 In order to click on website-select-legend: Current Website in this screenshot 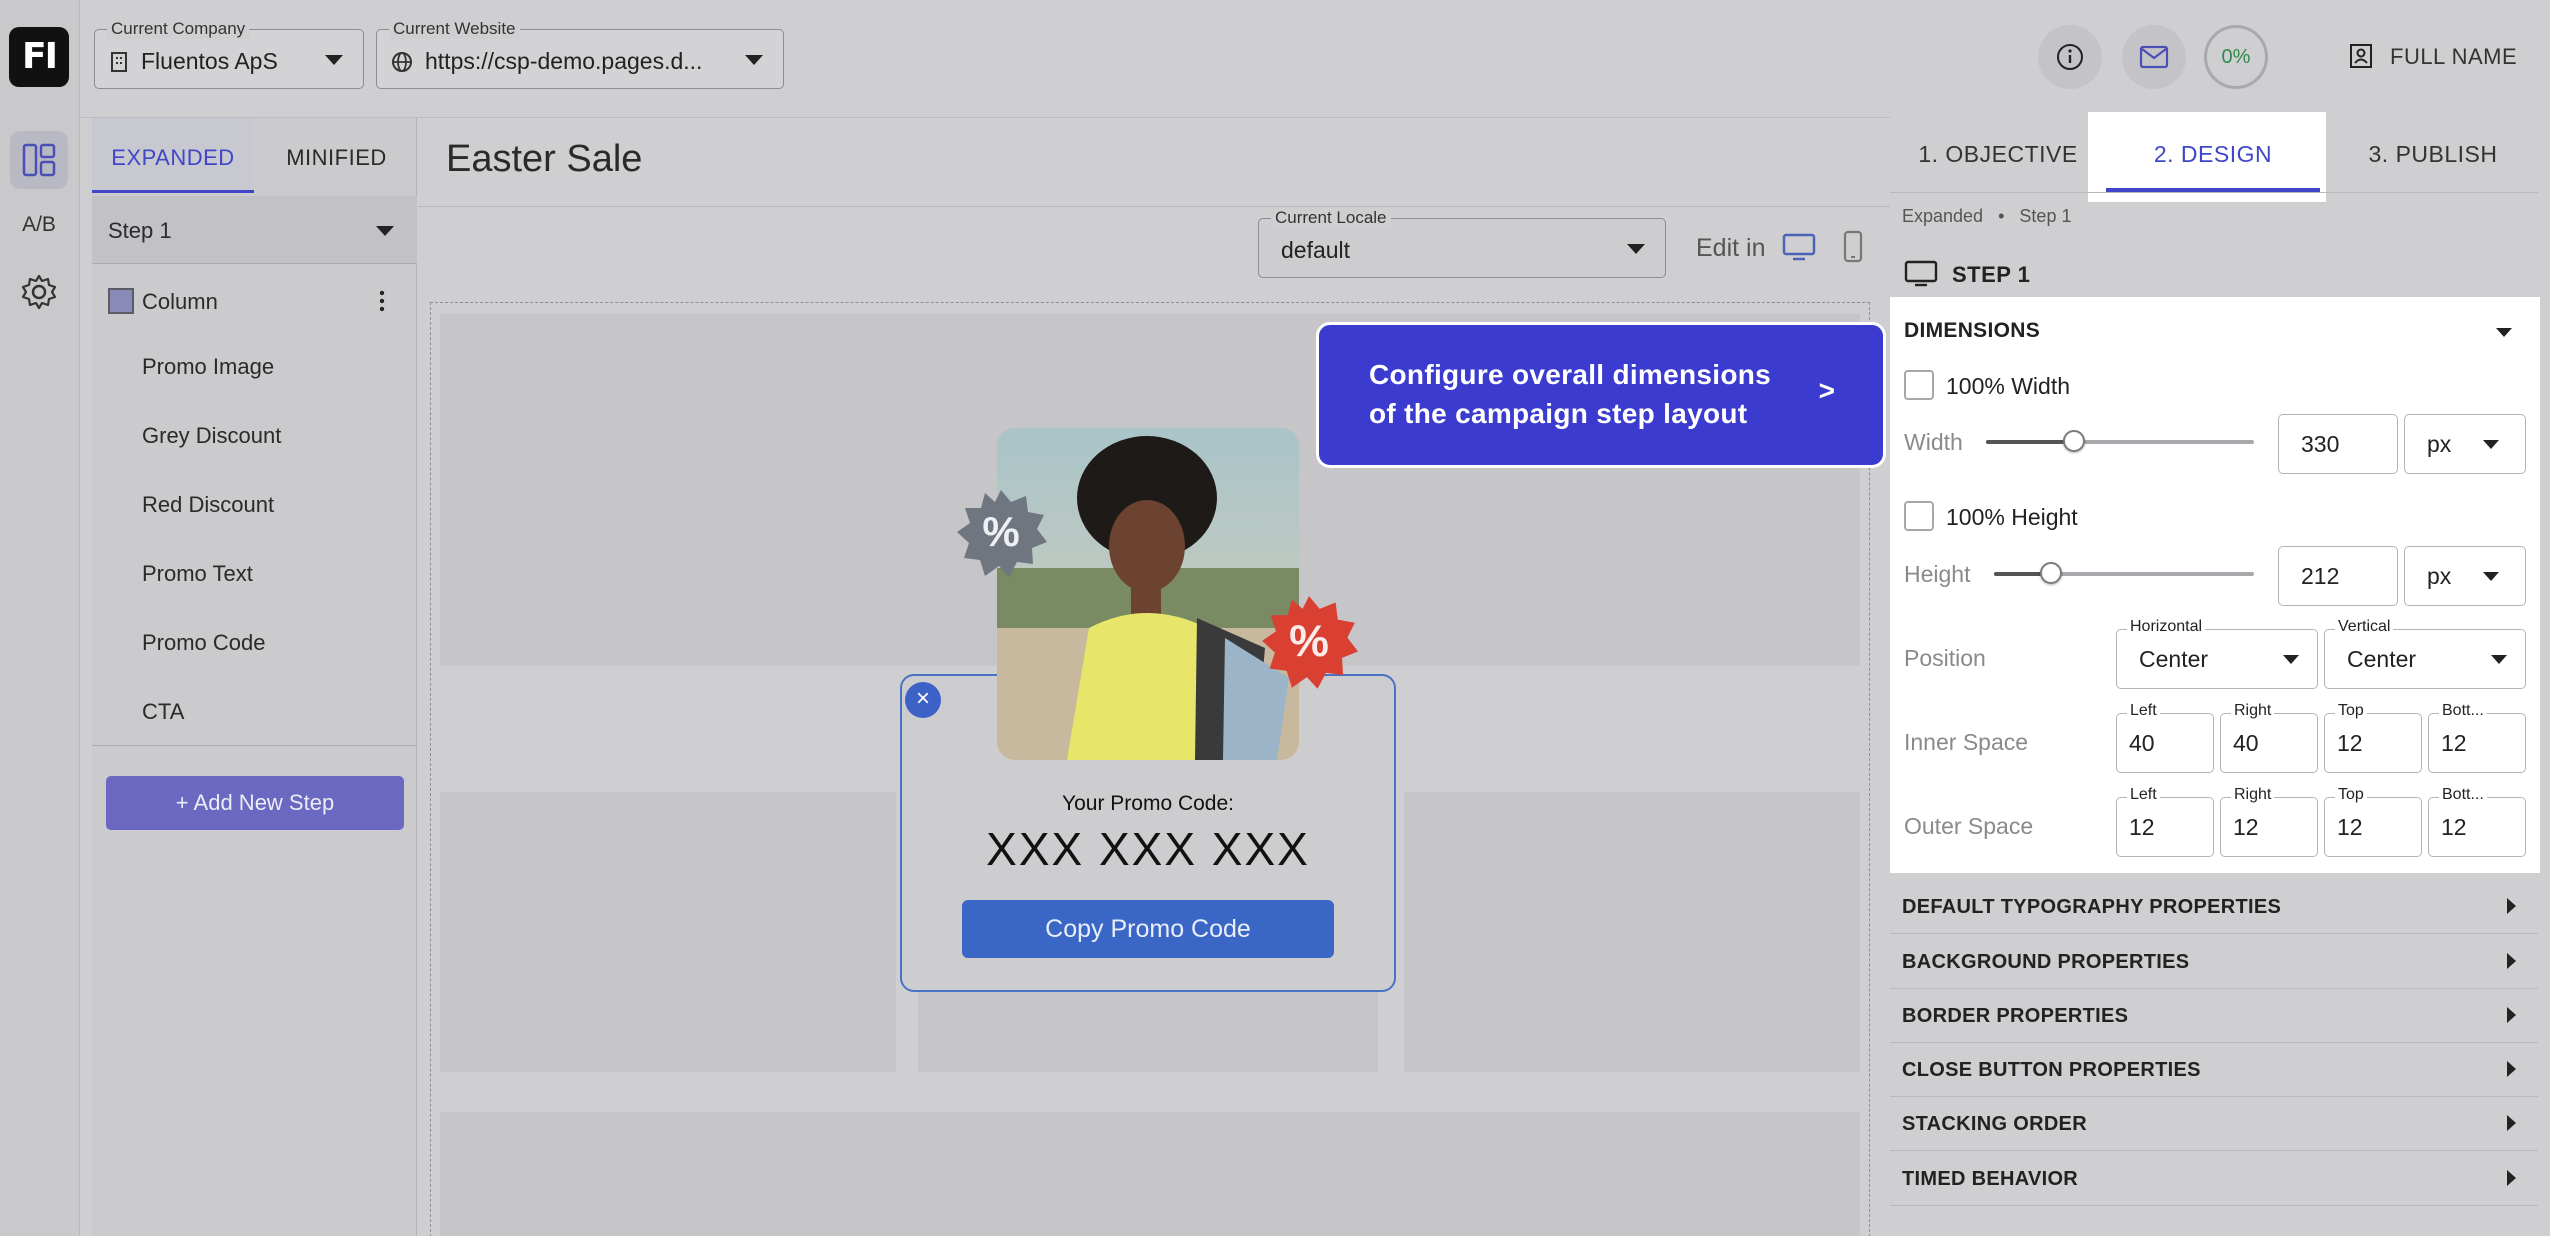, I will do `click(454, 29)`.